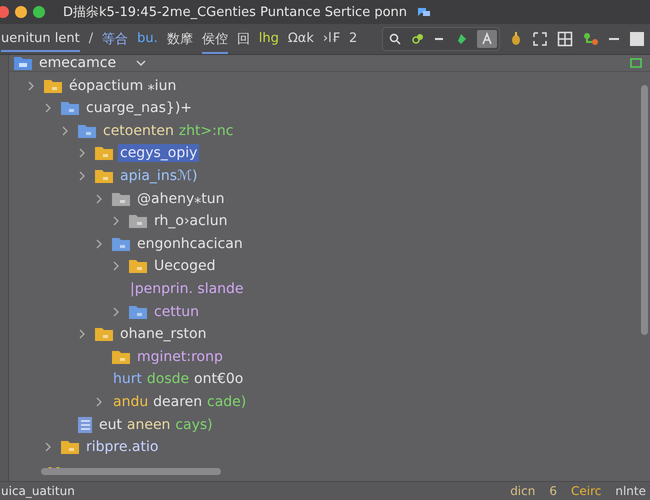 The width and height of the screenshot is (650, 500). What do you see at coordinates (85, 425) in the screenshot?
I see `file-icon` at bounding box center [85, 425].